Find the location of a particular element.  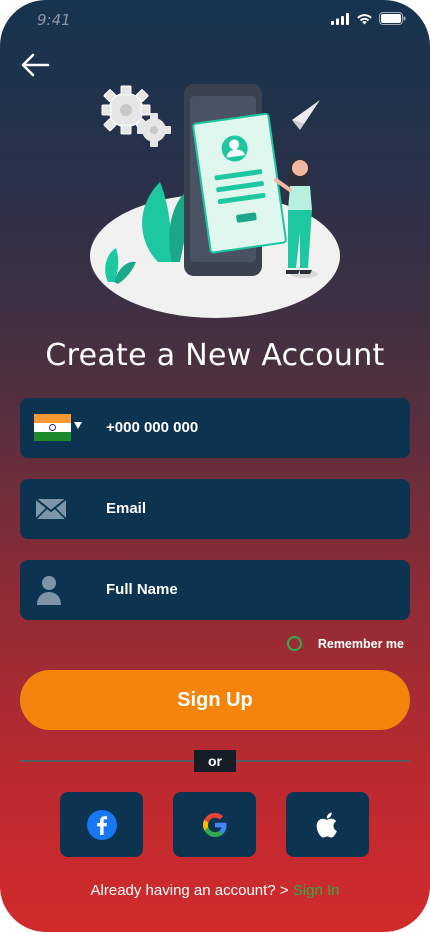

status-time: 9:41 is located at coordinates (54, 20).